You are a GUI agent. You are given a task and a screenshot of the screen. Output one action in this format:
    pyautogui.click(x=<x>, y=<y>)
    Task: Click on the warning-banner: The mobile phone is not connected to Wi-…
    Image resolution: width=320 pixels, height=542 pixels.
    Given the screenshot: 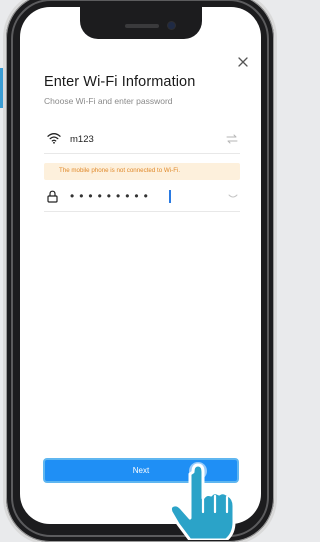 What is the action you would take?
    pyautogui.click(x=142, y=171)
    